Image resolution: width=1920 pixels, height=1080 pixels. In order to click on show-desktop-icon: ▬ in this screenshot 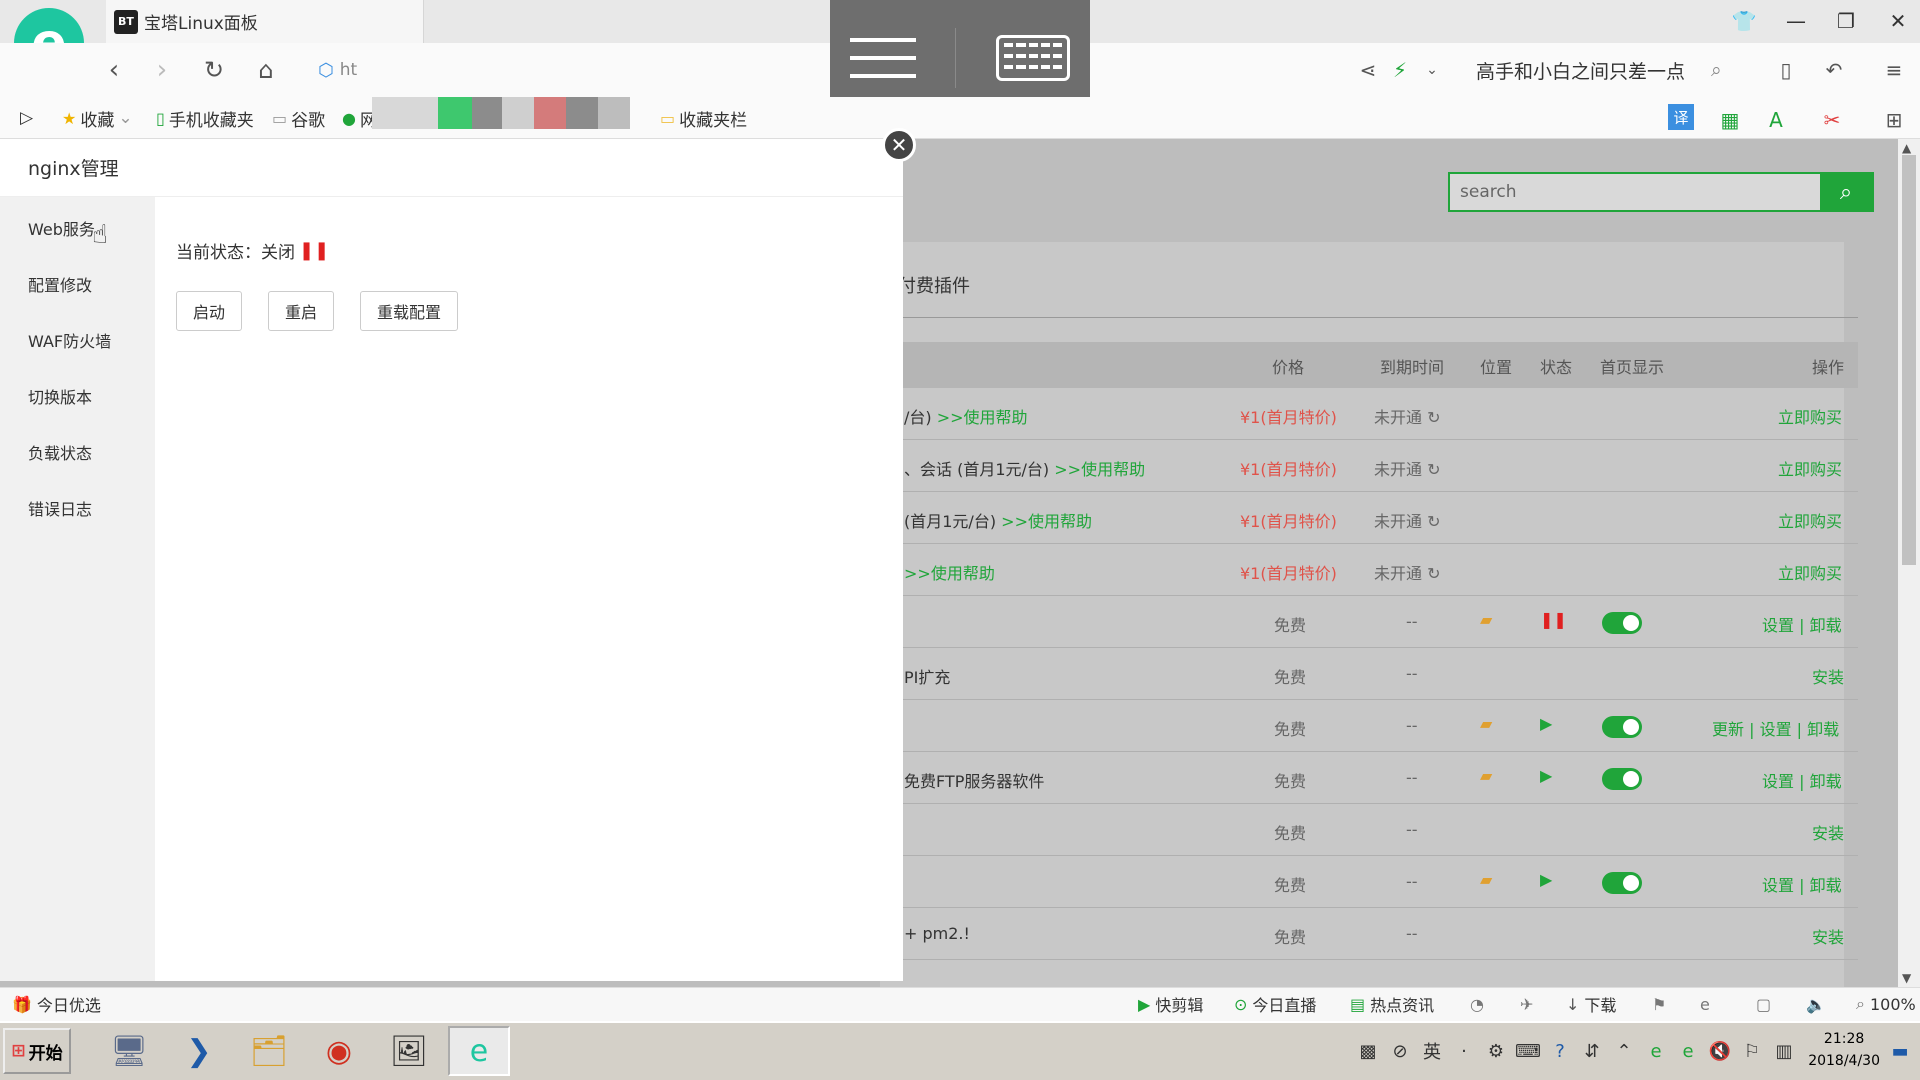, I will do `click(1900, 1051)`.